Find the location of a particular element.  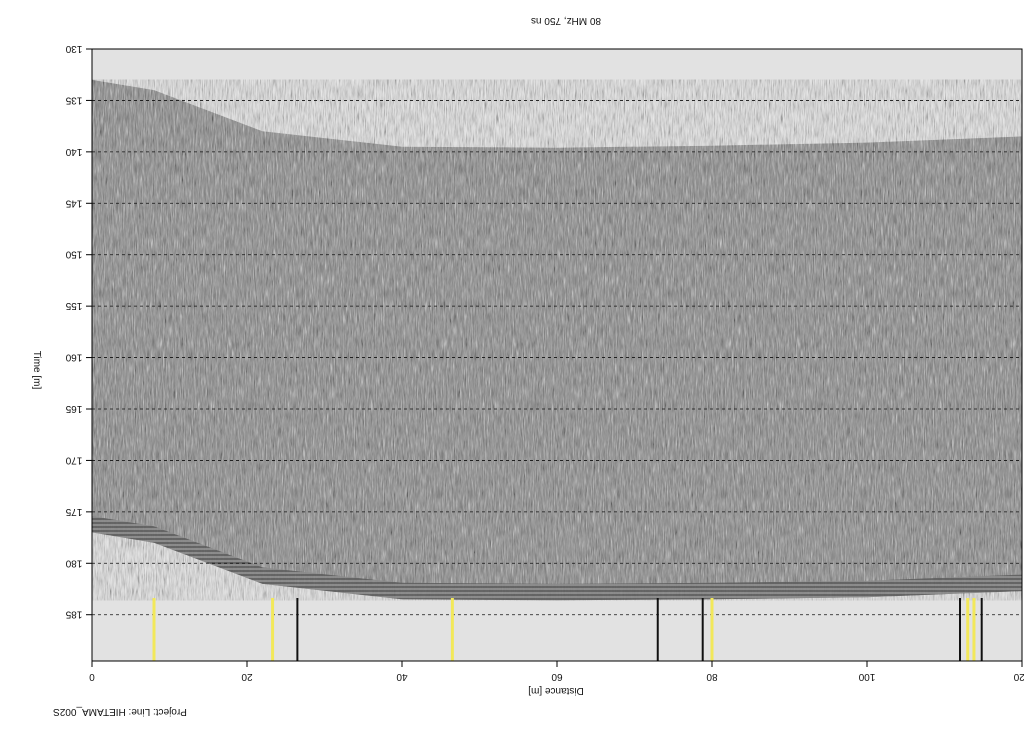

y-axis-label: Time [m] is located at coordinates (36, 370).